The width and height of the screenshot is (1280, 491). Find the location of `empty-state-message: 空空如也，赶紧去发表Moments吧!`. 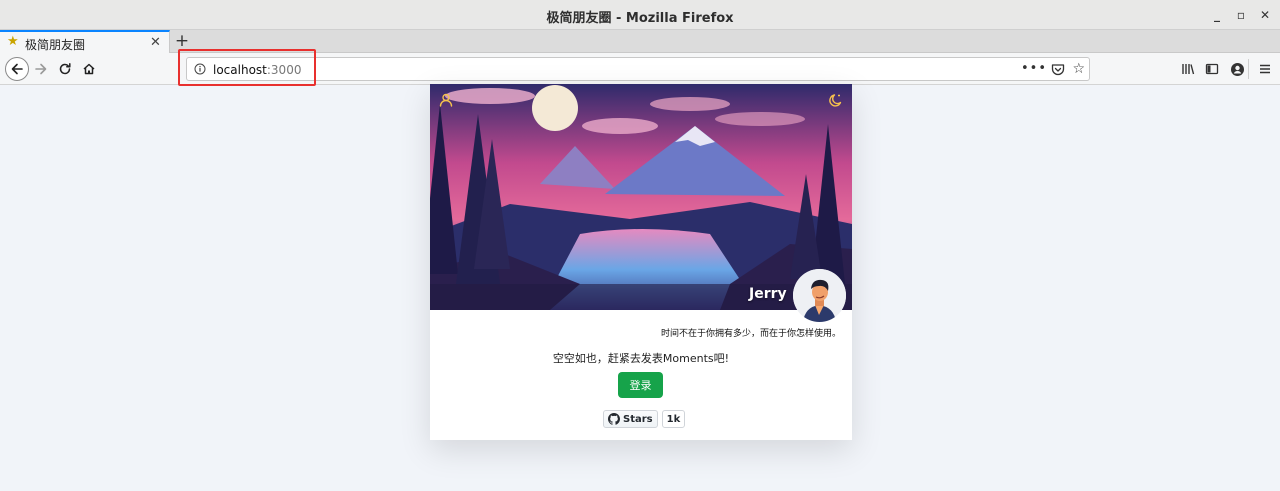

empty-state-message: 空空如也，赶紧去发表Moments吧! is located at coordinates (641, 358).